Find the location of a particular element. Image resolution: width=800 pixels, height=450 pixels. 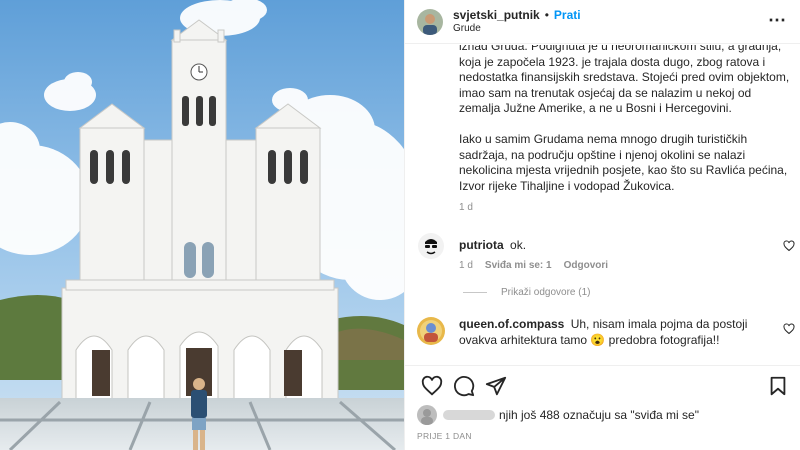

post-time-ago: PRIJE 1 DAN is located at coordinates (444, 436).